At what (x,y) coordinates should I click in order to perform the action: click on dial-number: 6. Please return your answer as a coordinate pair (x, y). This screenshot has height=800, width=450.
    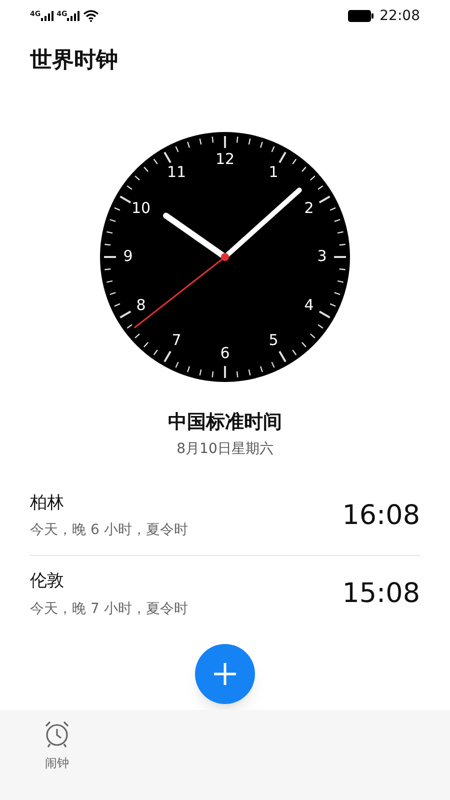
    Looking at the image, I should click on (225, 353).